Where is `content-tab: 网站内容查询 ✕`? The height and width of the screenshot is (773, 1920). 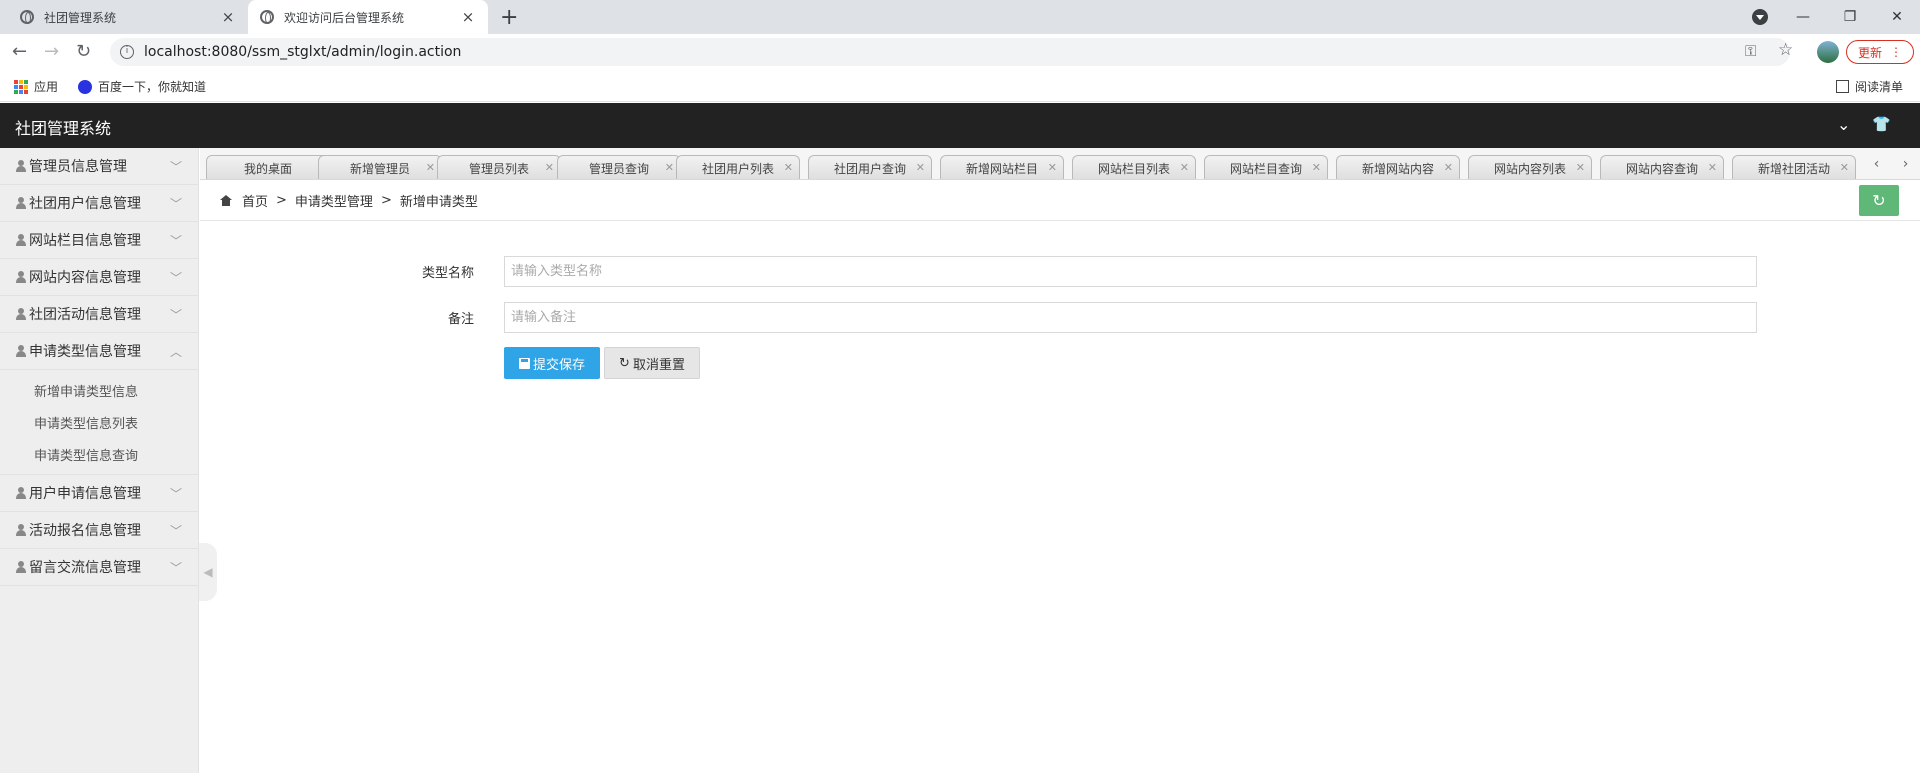 content-tab: 网站内容查询 ✕ is located at coordinates (1662, 167).